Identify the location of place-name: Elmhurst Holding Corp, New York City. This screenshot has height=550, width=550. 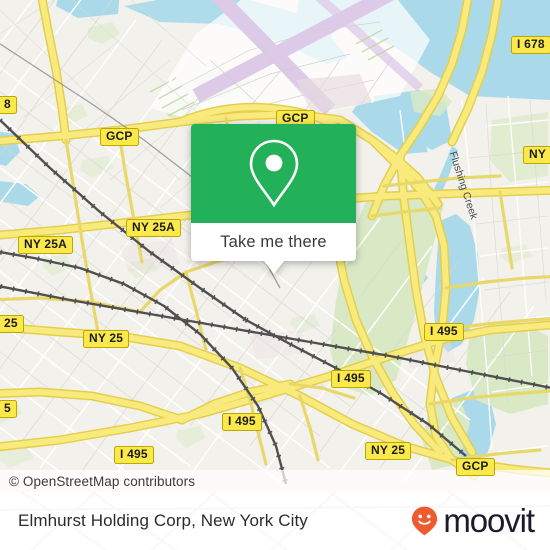
(163, 520).